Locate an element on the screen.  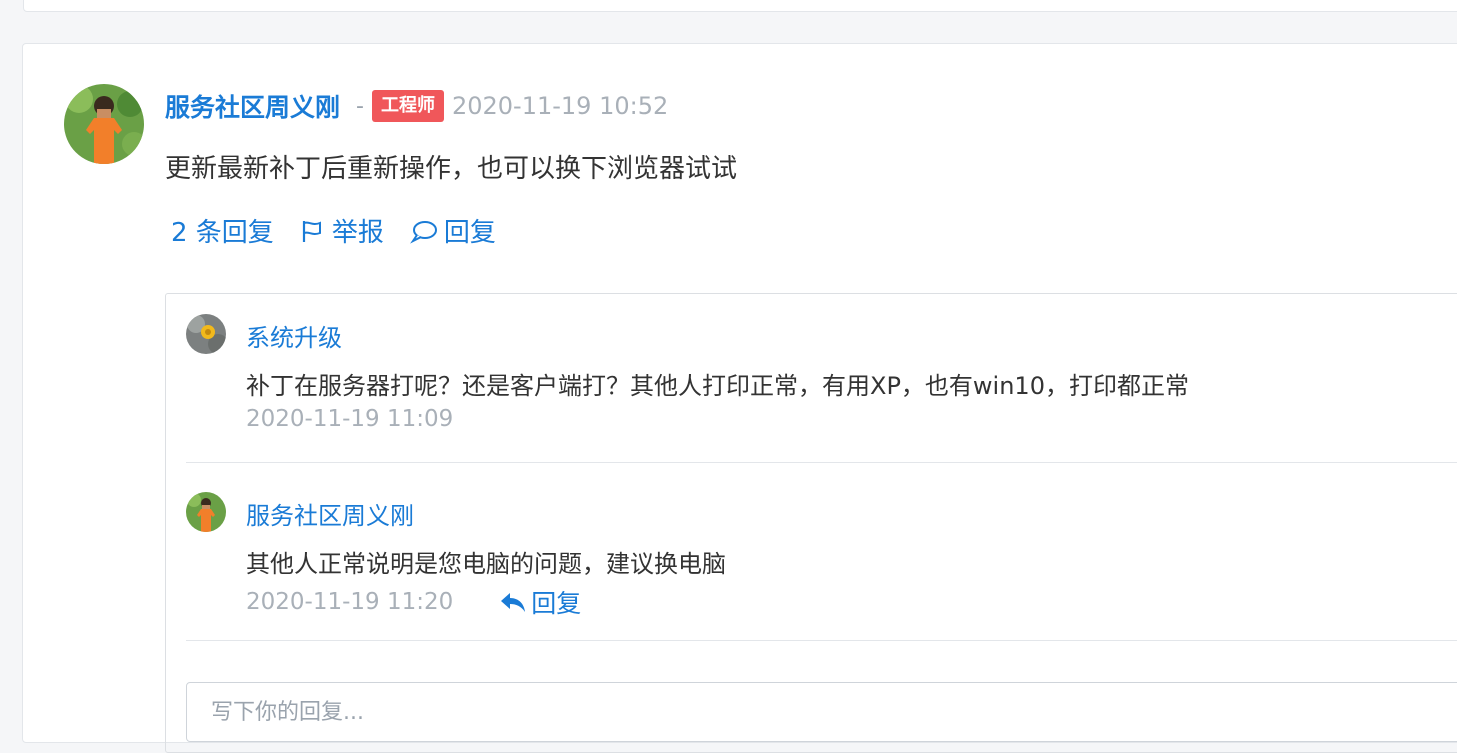
reply-meta: 2020-11-19 11:20 回复 is located at coordinates (413, 602).